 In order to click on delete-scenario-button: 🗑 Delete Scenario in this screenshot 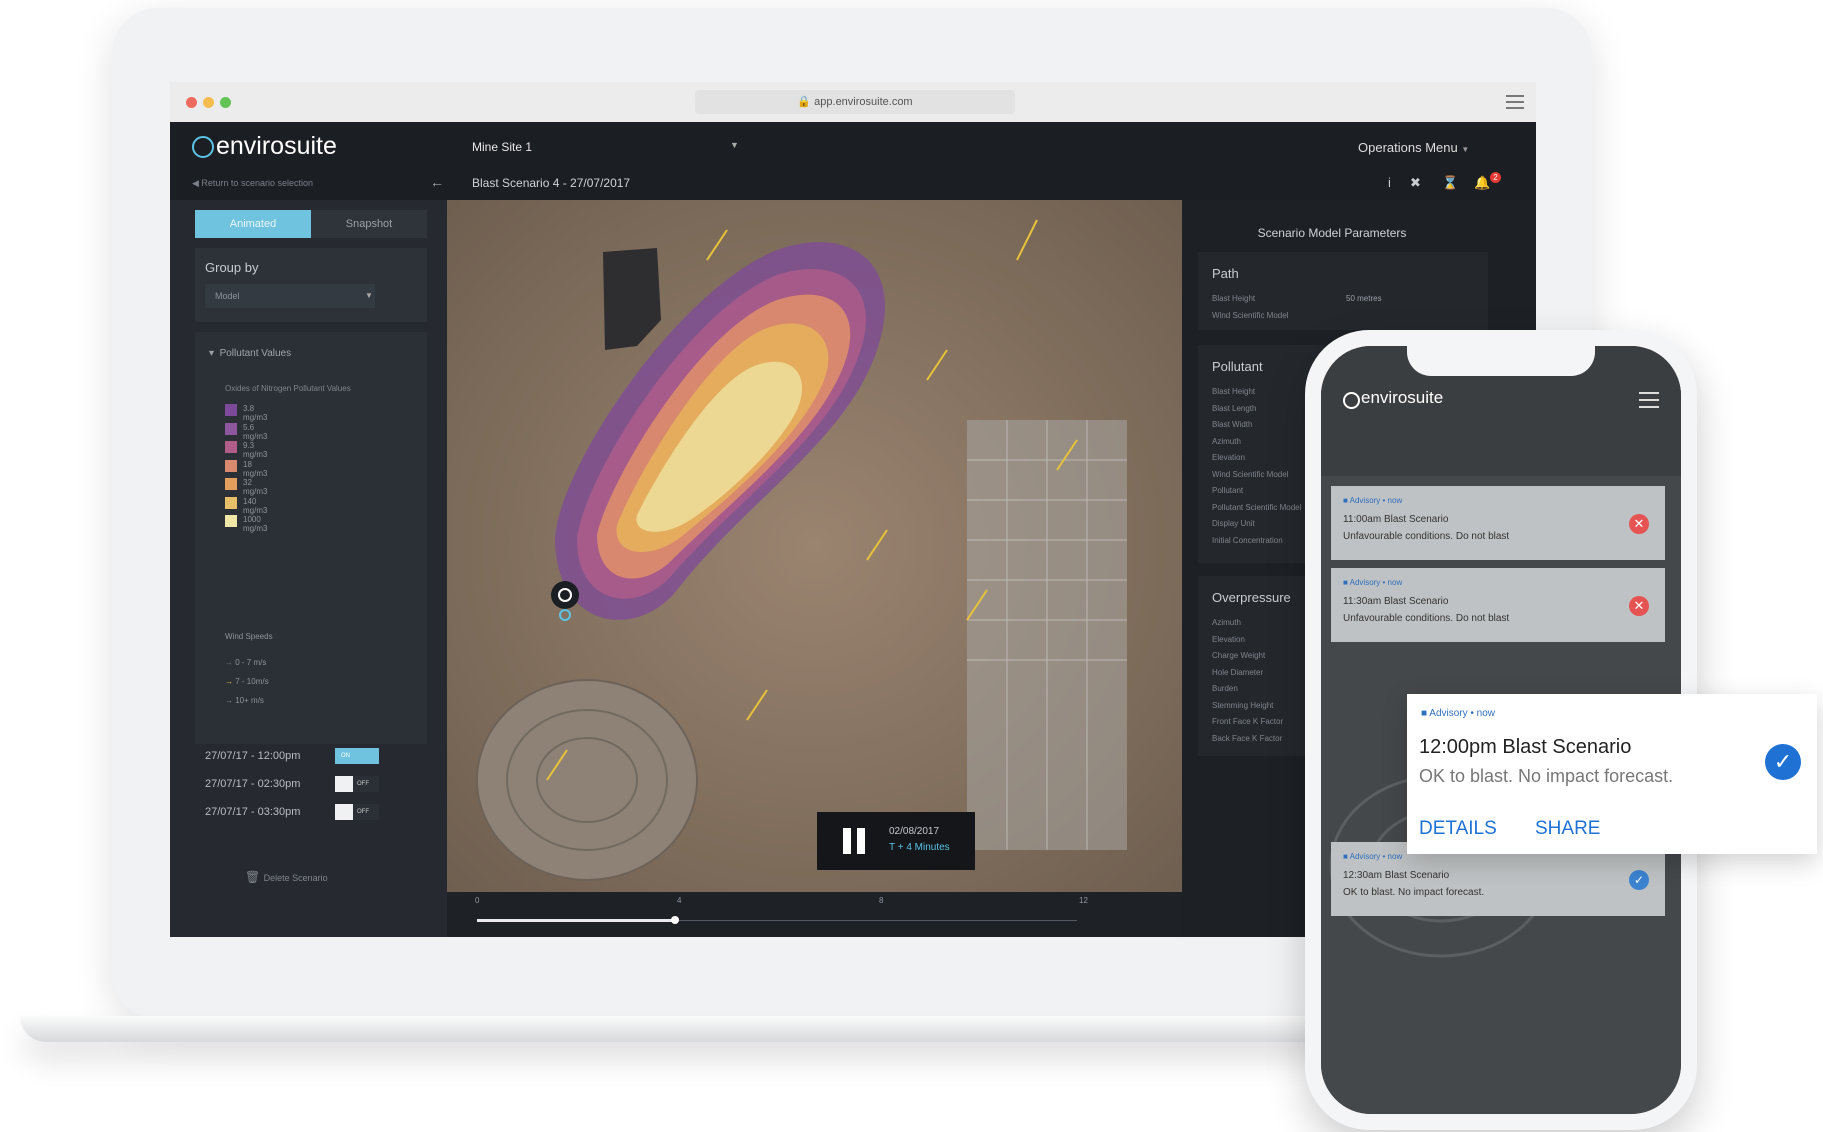, I will do `click(286, 877)`.